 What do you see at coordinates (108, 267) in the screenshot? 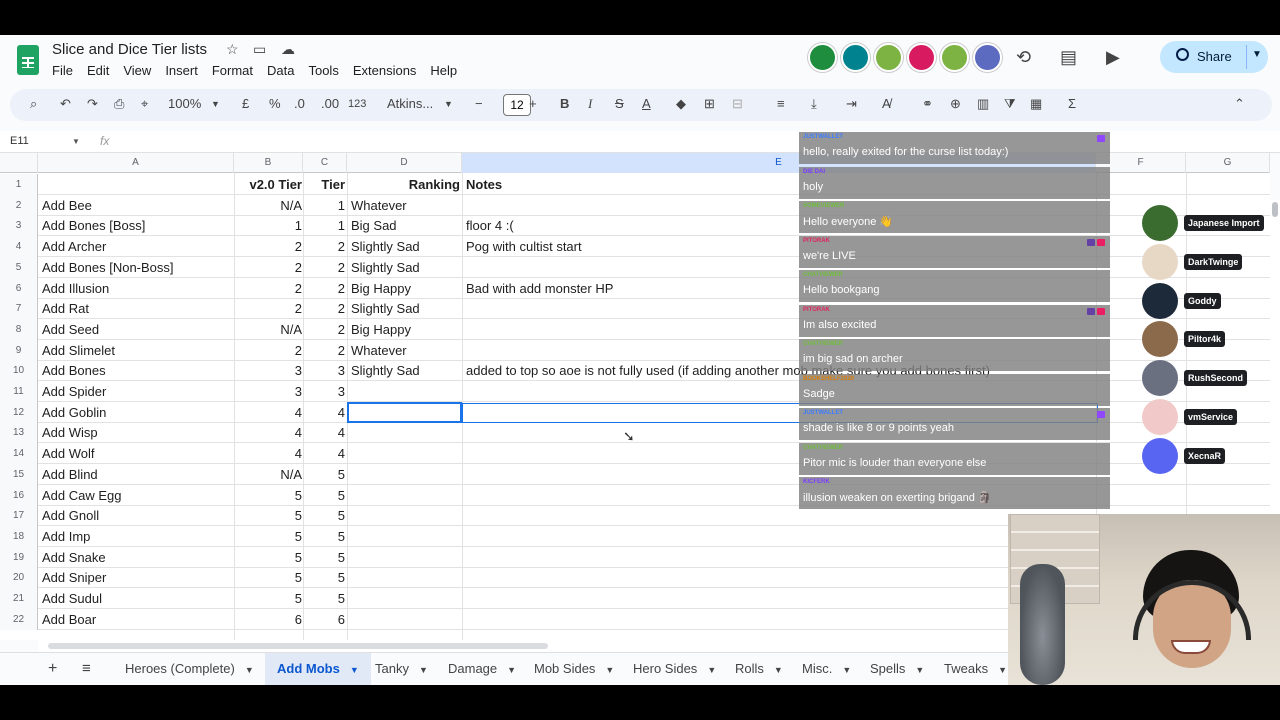
I see `cell: Add Bones [Non-Boss]` at bounding box center [108, 267].